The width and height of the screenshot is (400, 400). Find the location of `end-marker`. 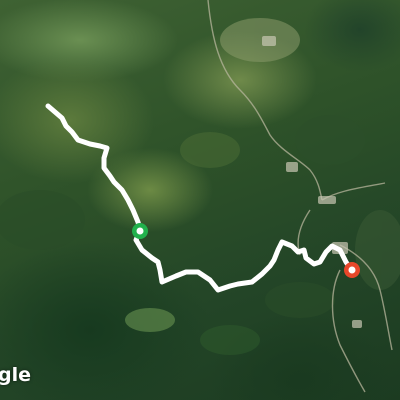

end-marker is located at coordinates (352, 270).